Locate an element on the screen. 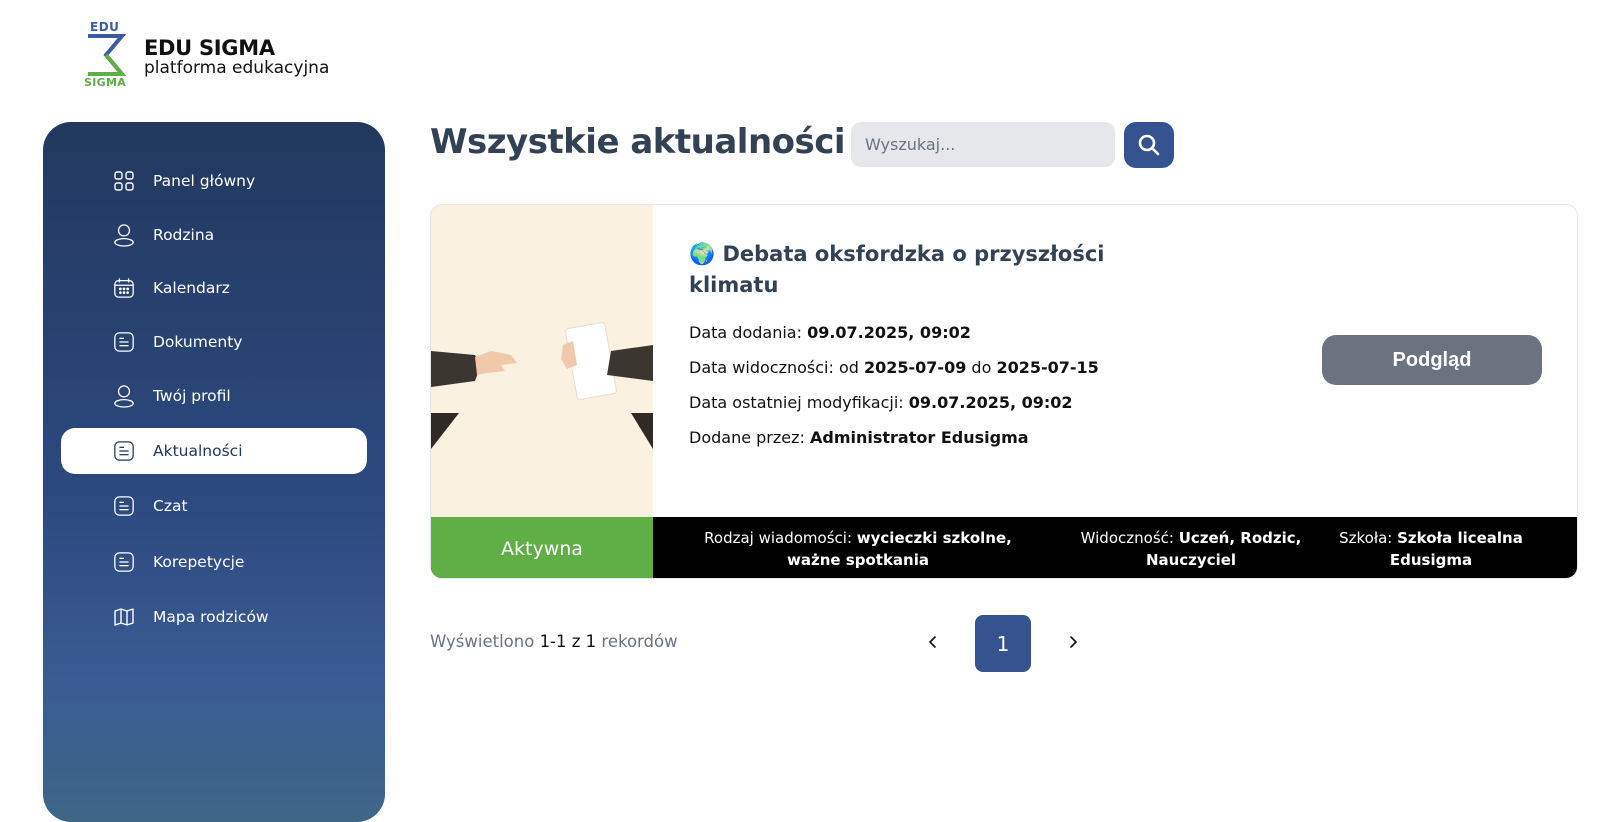  search-icon is located at coordinates (1149, 145).